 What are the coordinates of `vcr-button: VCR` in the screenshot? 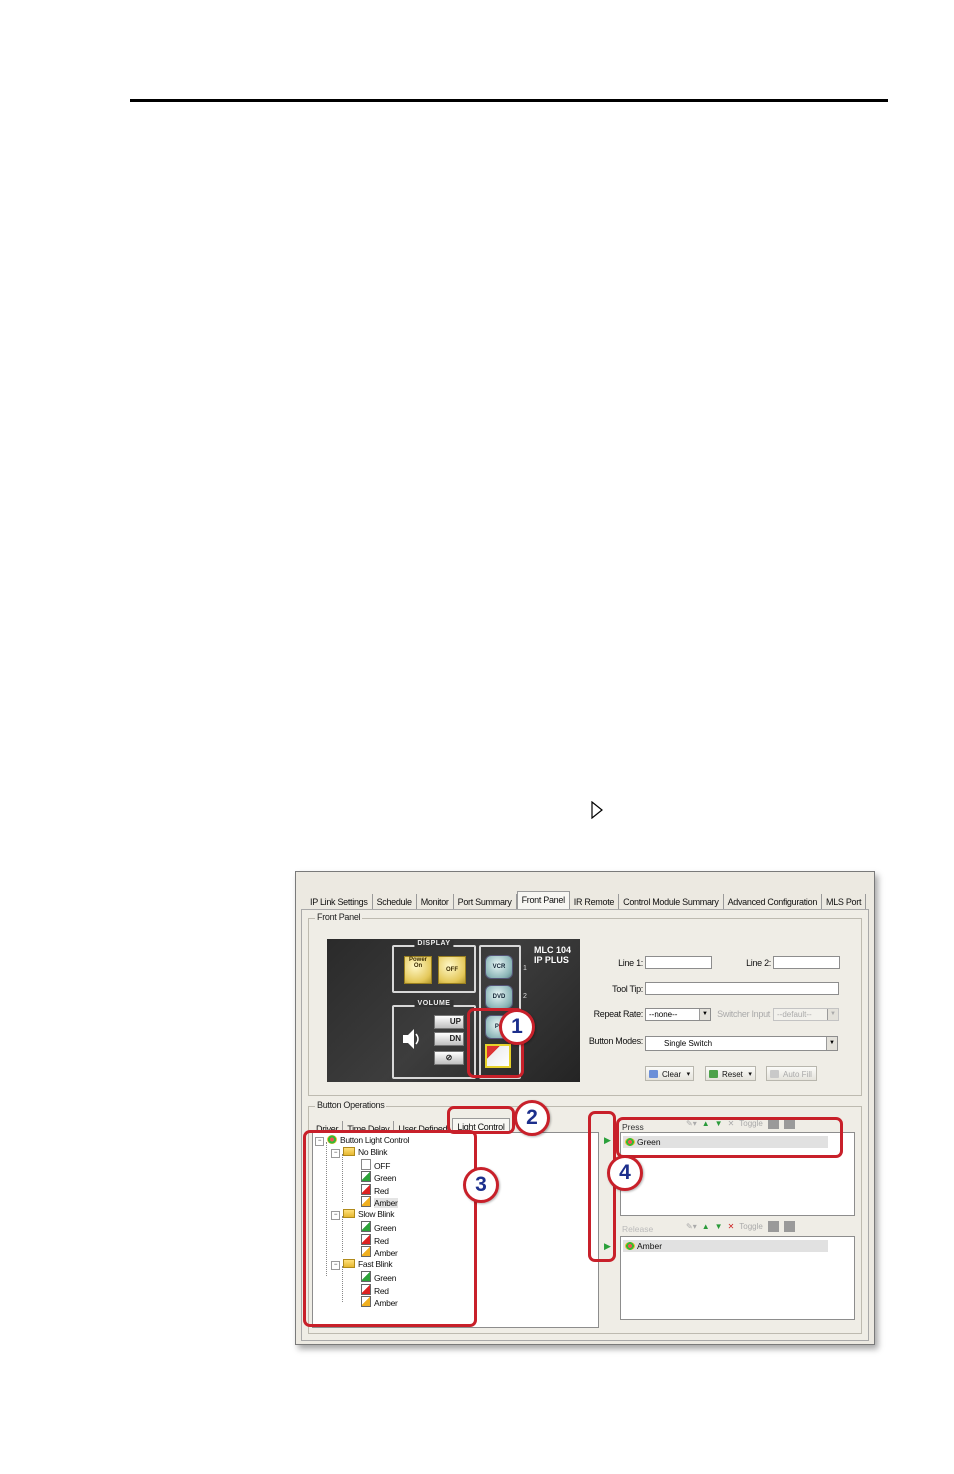 It's located at (499, 967).